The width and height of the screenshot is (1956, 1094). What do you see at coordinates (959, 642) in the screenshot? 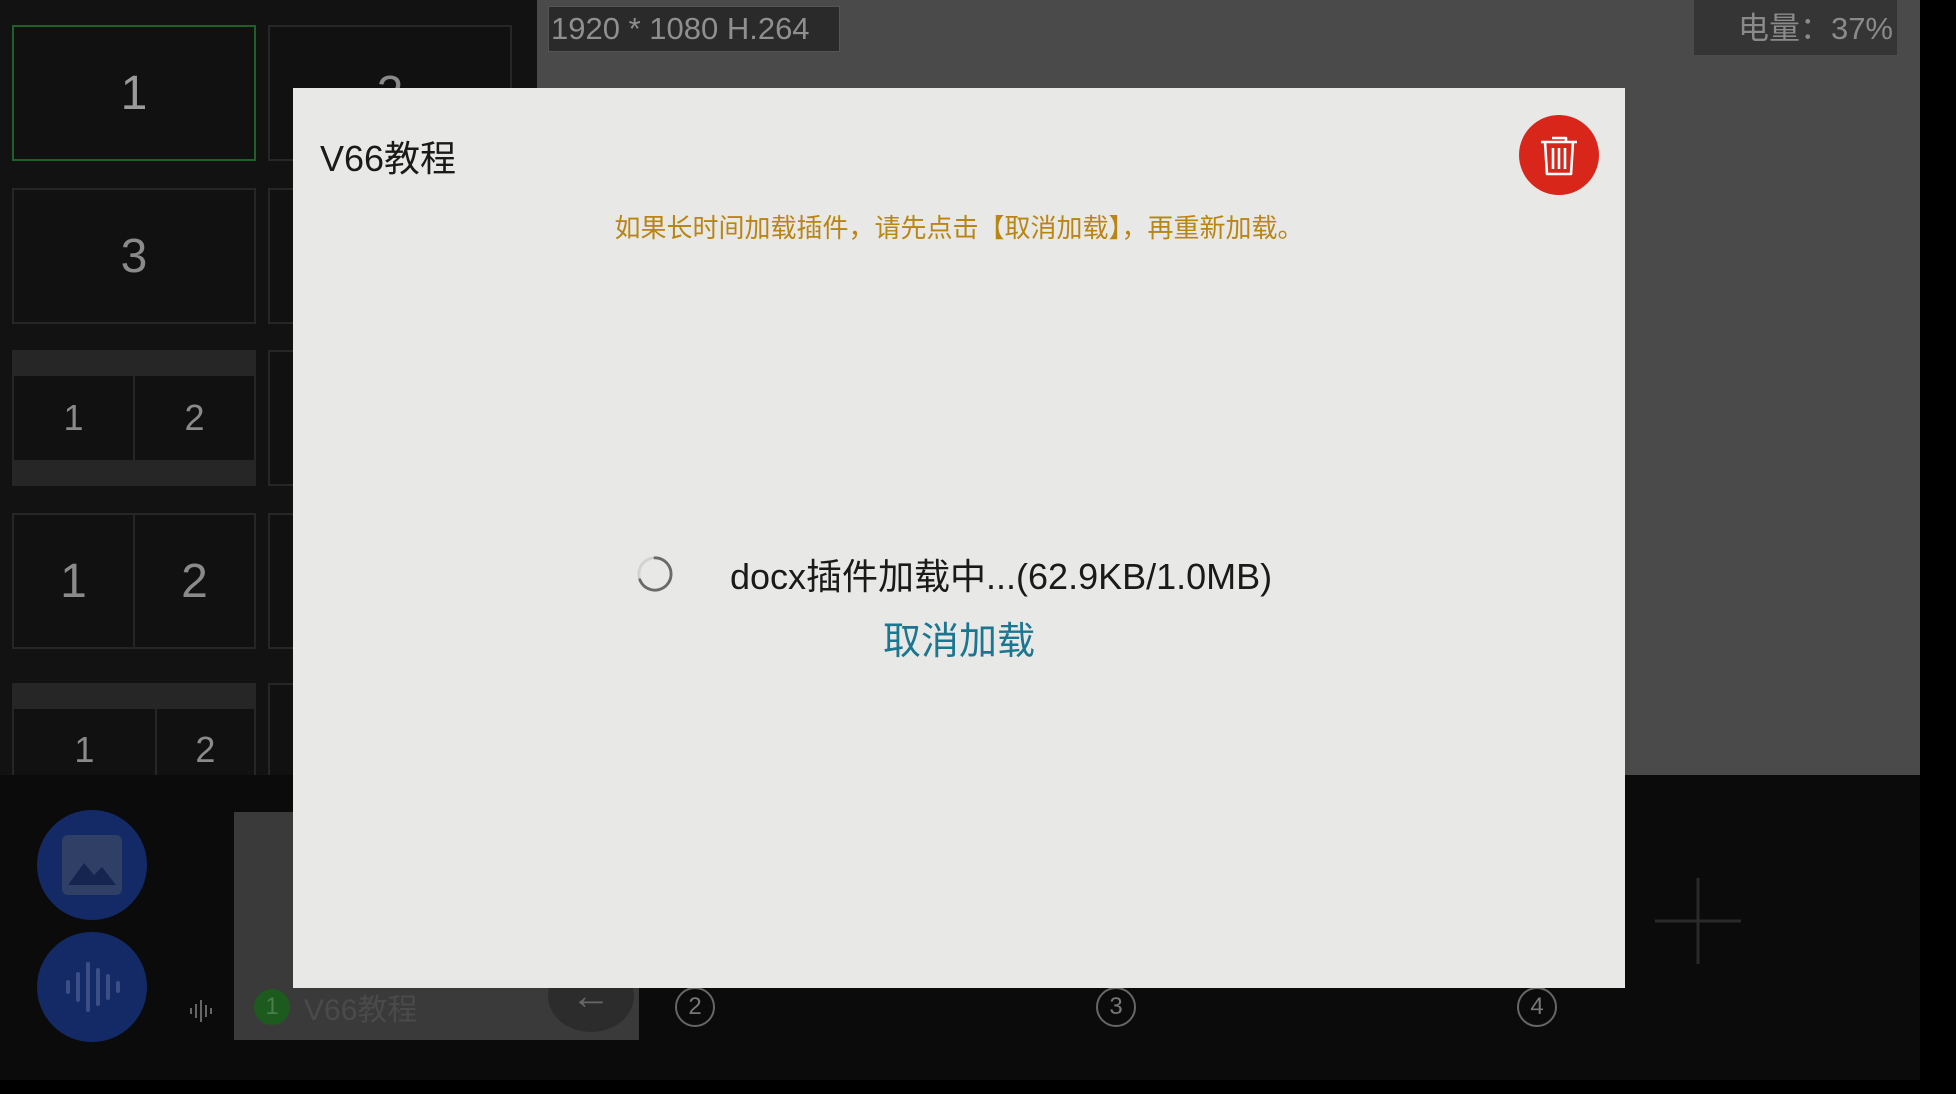
I see `cancel-loading-label: 取消加载` at bounding box center [959, 642].